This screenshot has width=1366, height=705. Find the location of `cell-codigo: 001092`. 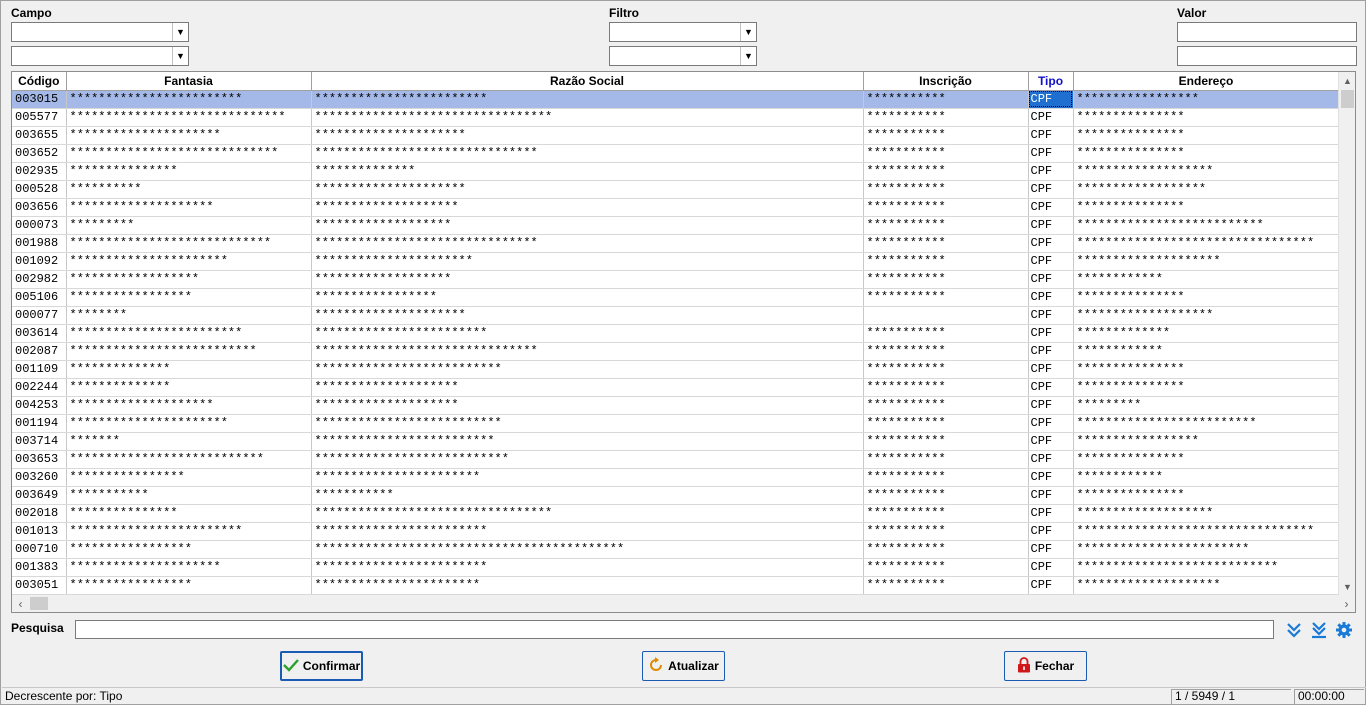

cell-codigo: 001092 is located at coordinates (39, 261).